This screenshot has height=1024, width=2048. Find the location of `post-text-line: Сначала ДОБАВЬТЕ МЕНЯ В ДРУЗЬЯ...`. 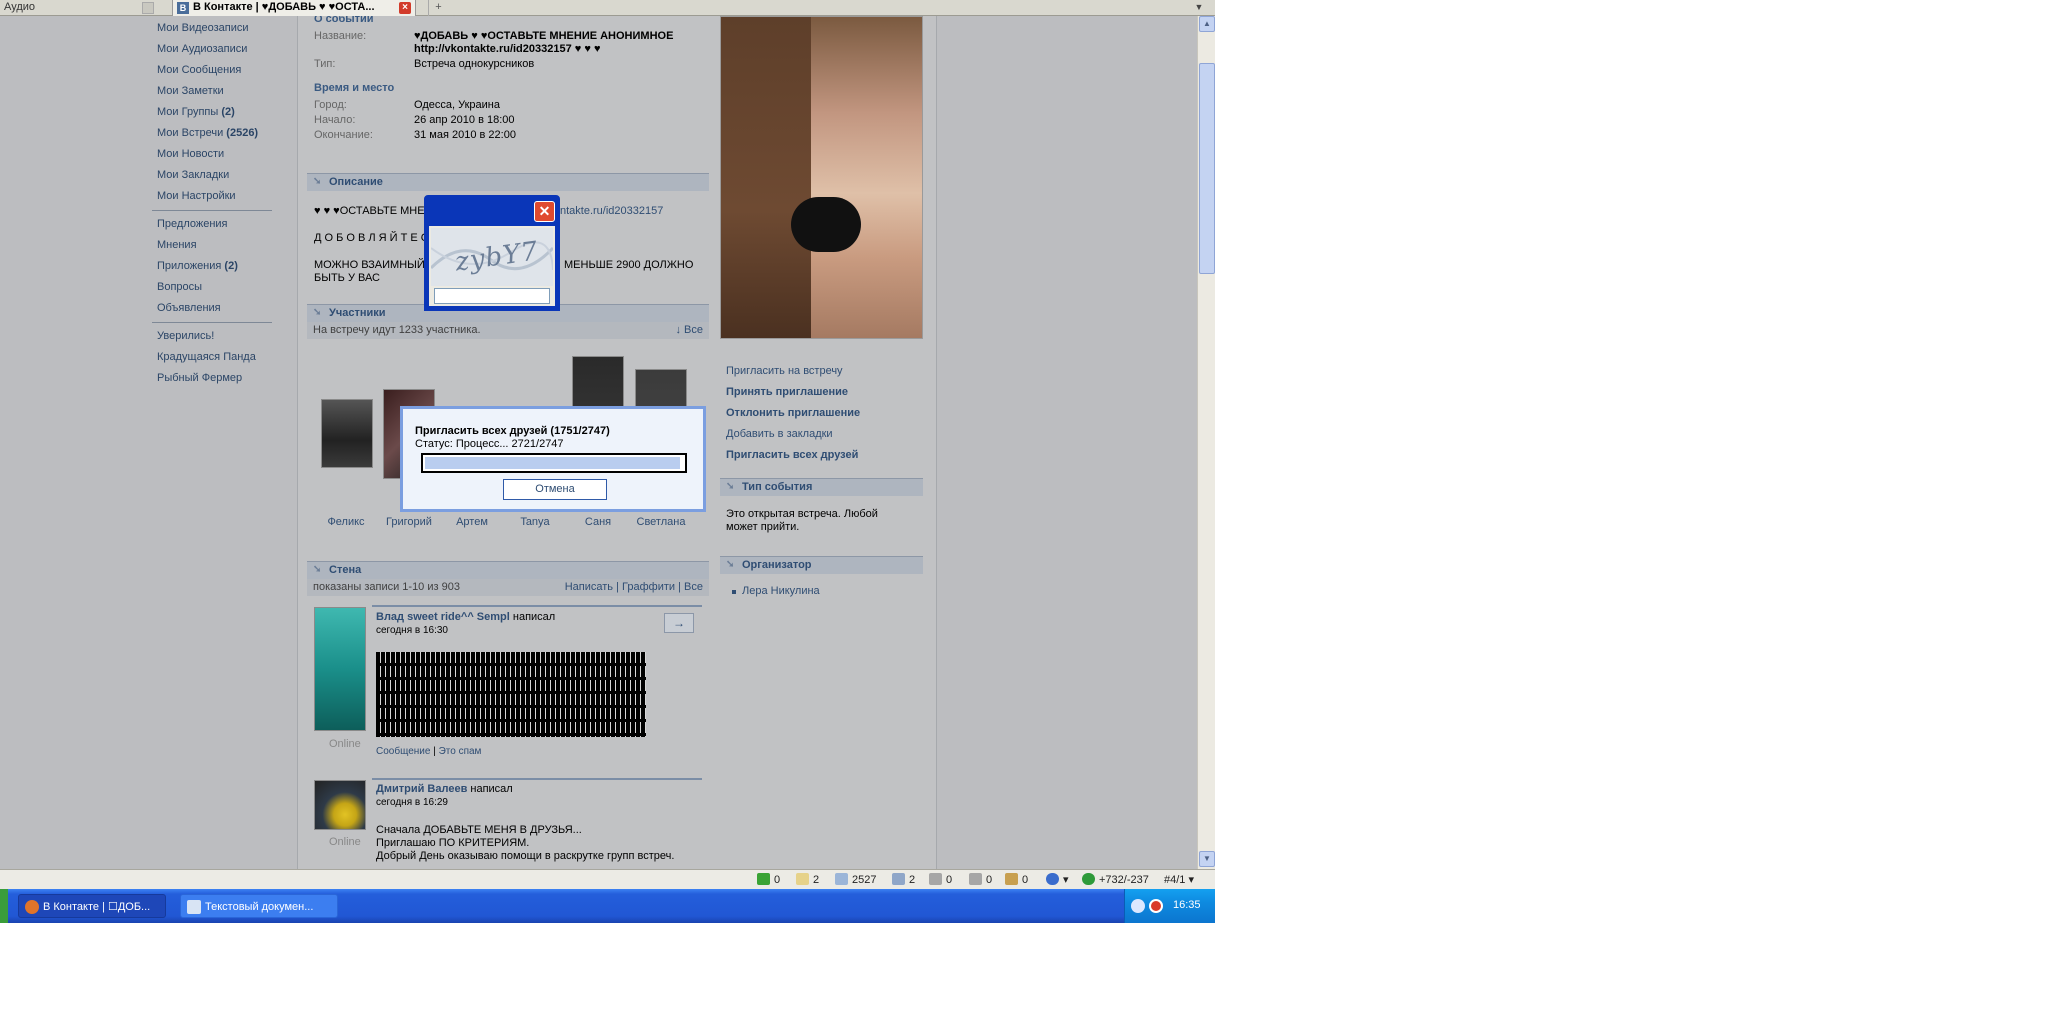

post-text-line: Сначала ДОБАВЬТЕ МЕНЯ В ДРУЗЬЯ... is located at coordinates (479, 830).